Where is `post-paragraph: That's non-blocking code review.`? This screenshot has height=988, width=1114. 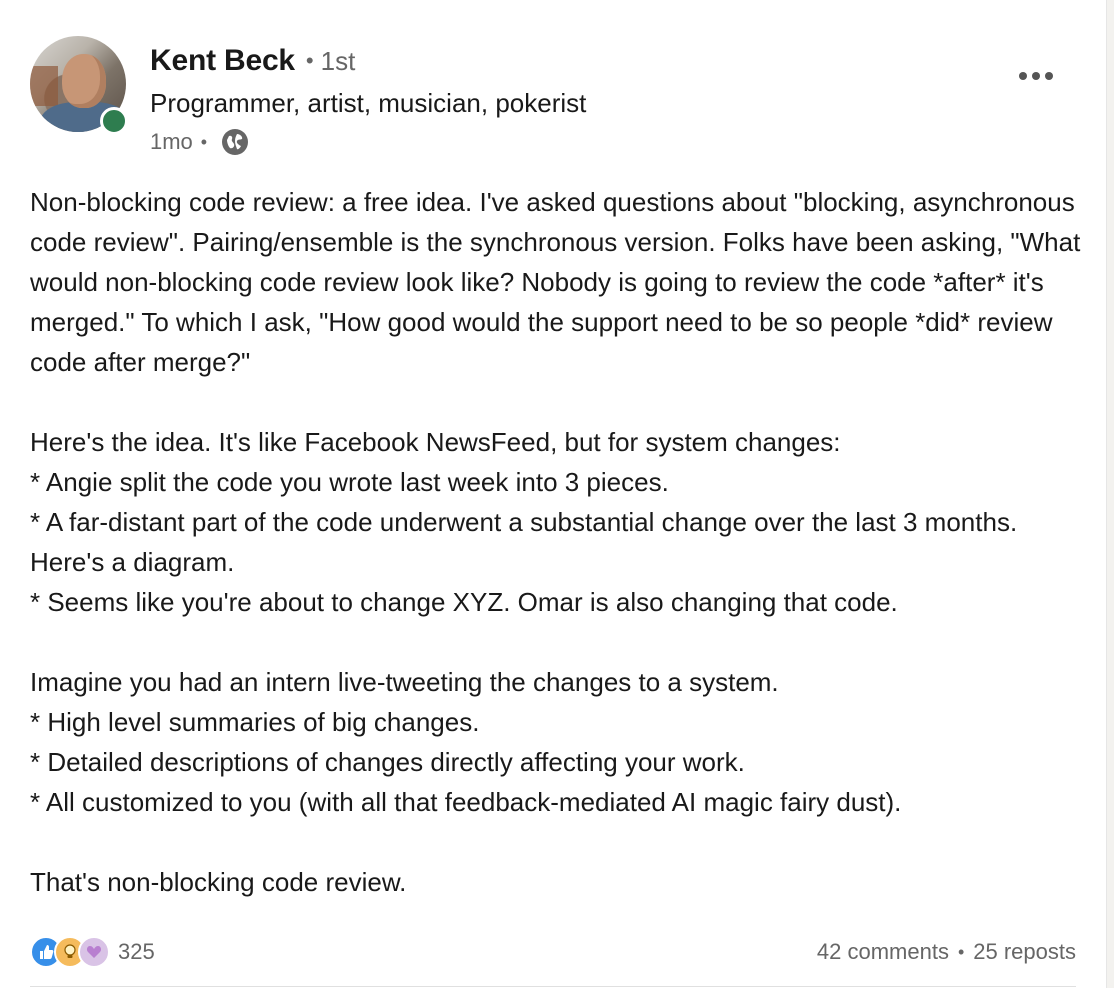 post-paragraph: That's non-blocking code review. is located at coordinates (218, 882).